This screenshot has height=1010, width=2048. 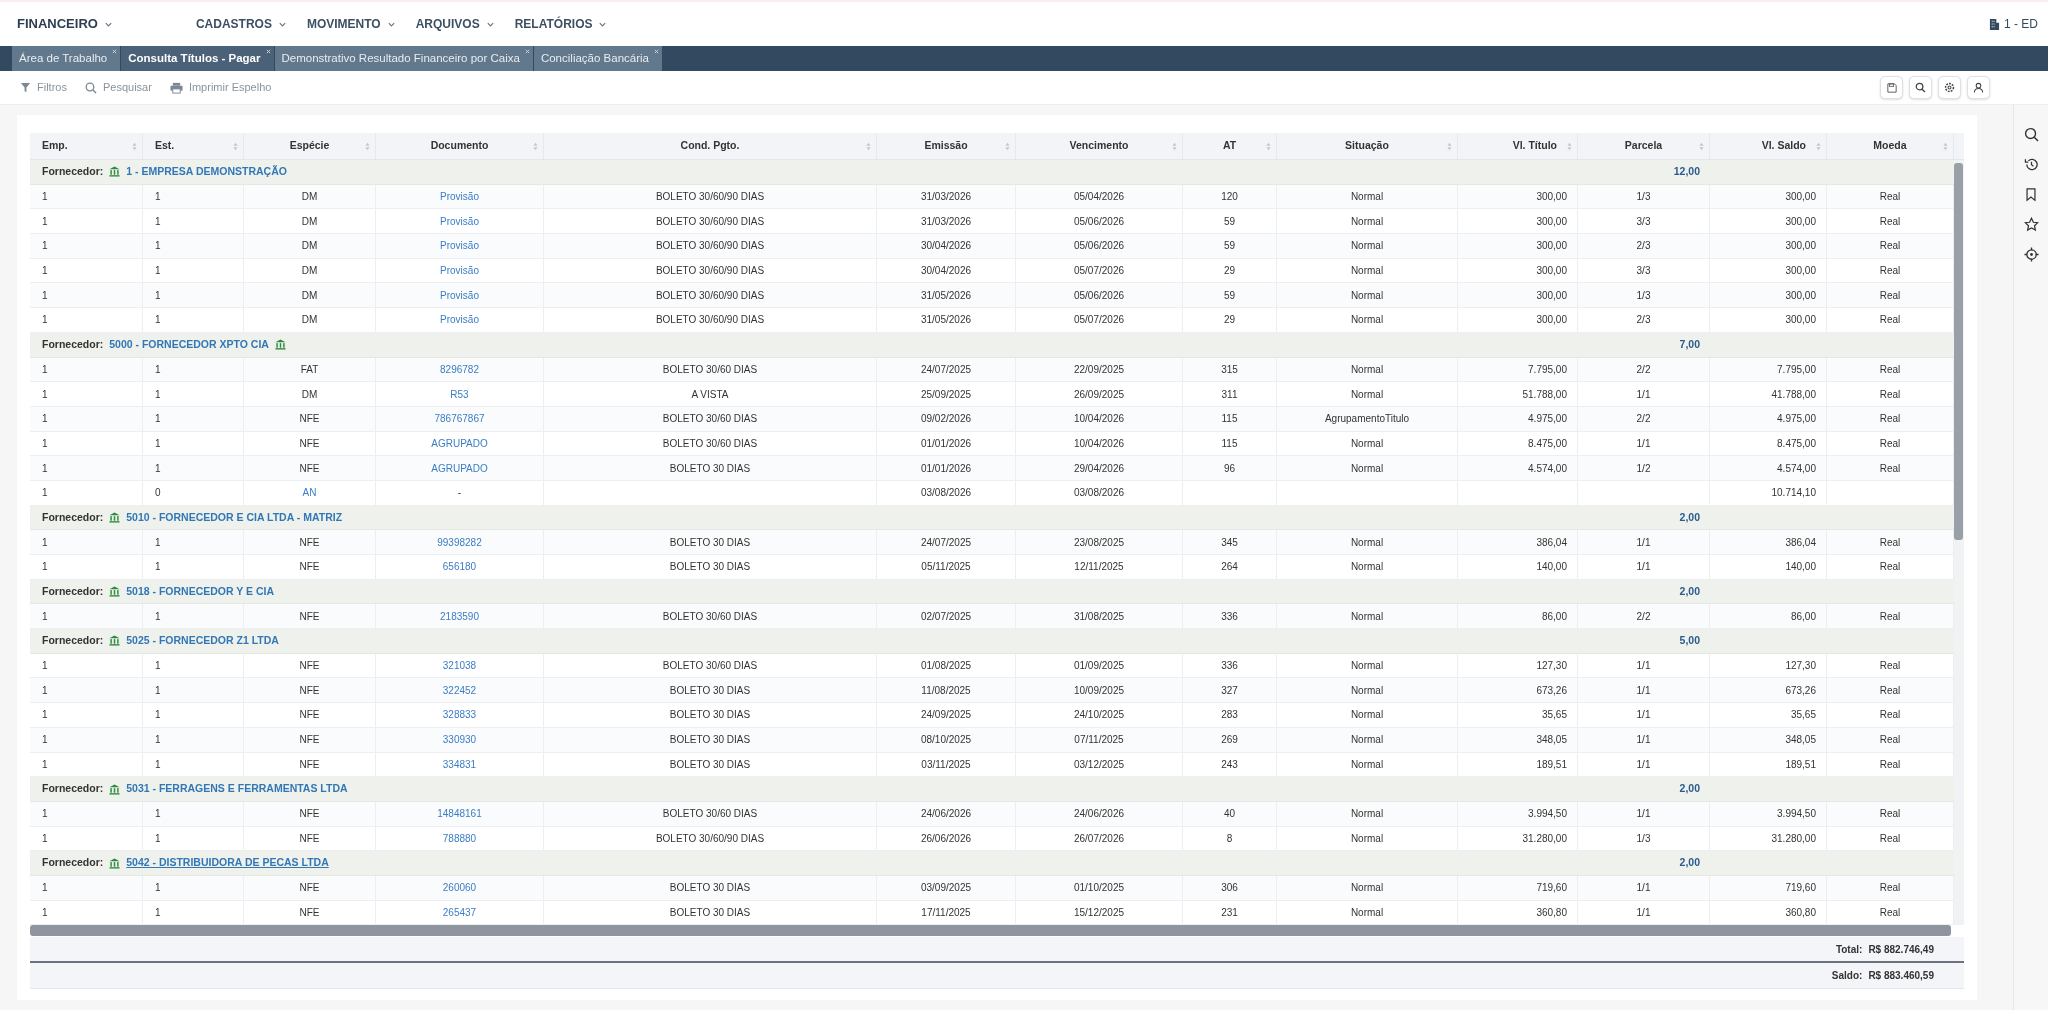 What do you see at coordinates (946, 197) in the screenshot?
I see `table-cell-text: 31/03/2026` at bounding box center [946, 197].